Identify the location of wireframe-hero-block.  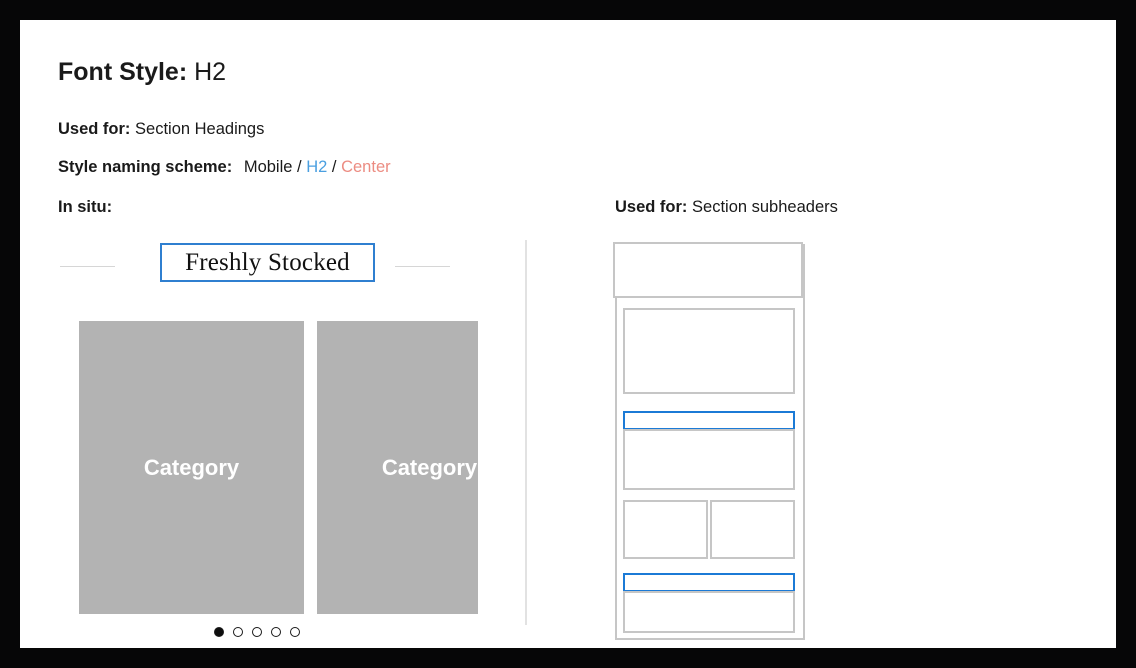
(709, 351).